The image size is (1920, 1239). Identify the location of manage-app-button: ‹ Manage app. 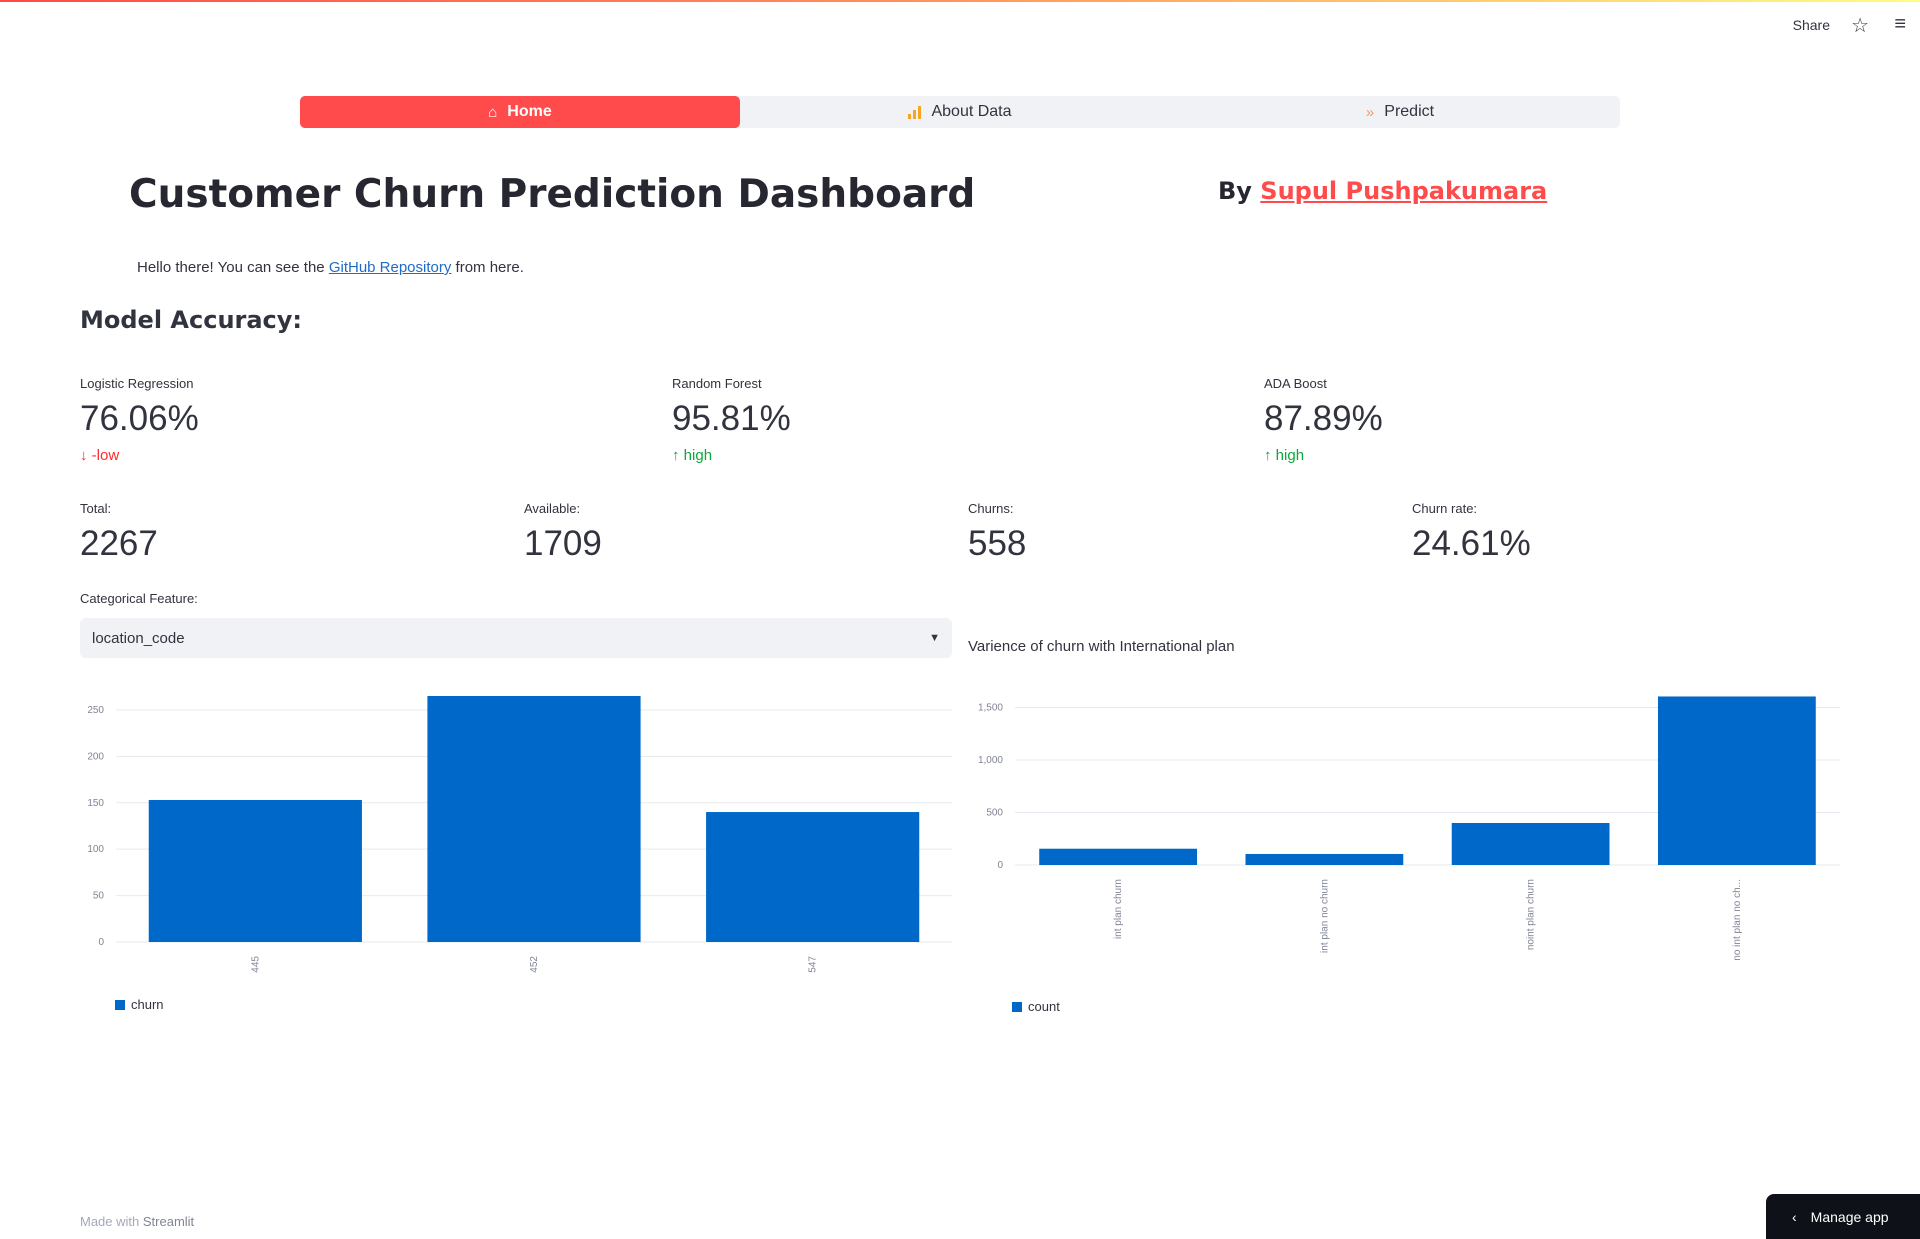
(1843, 1216).